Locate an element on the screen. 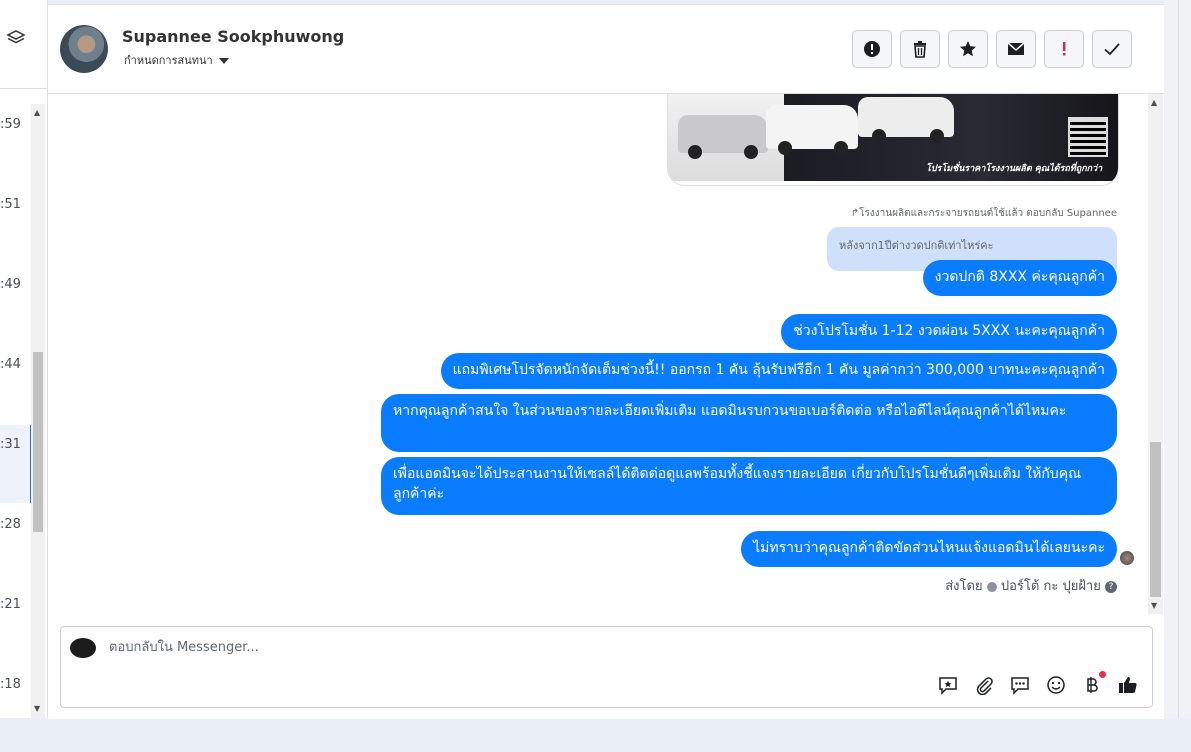  conversation-list-scrollbar: ▲ ▼ is located at coordinates (38, 411).